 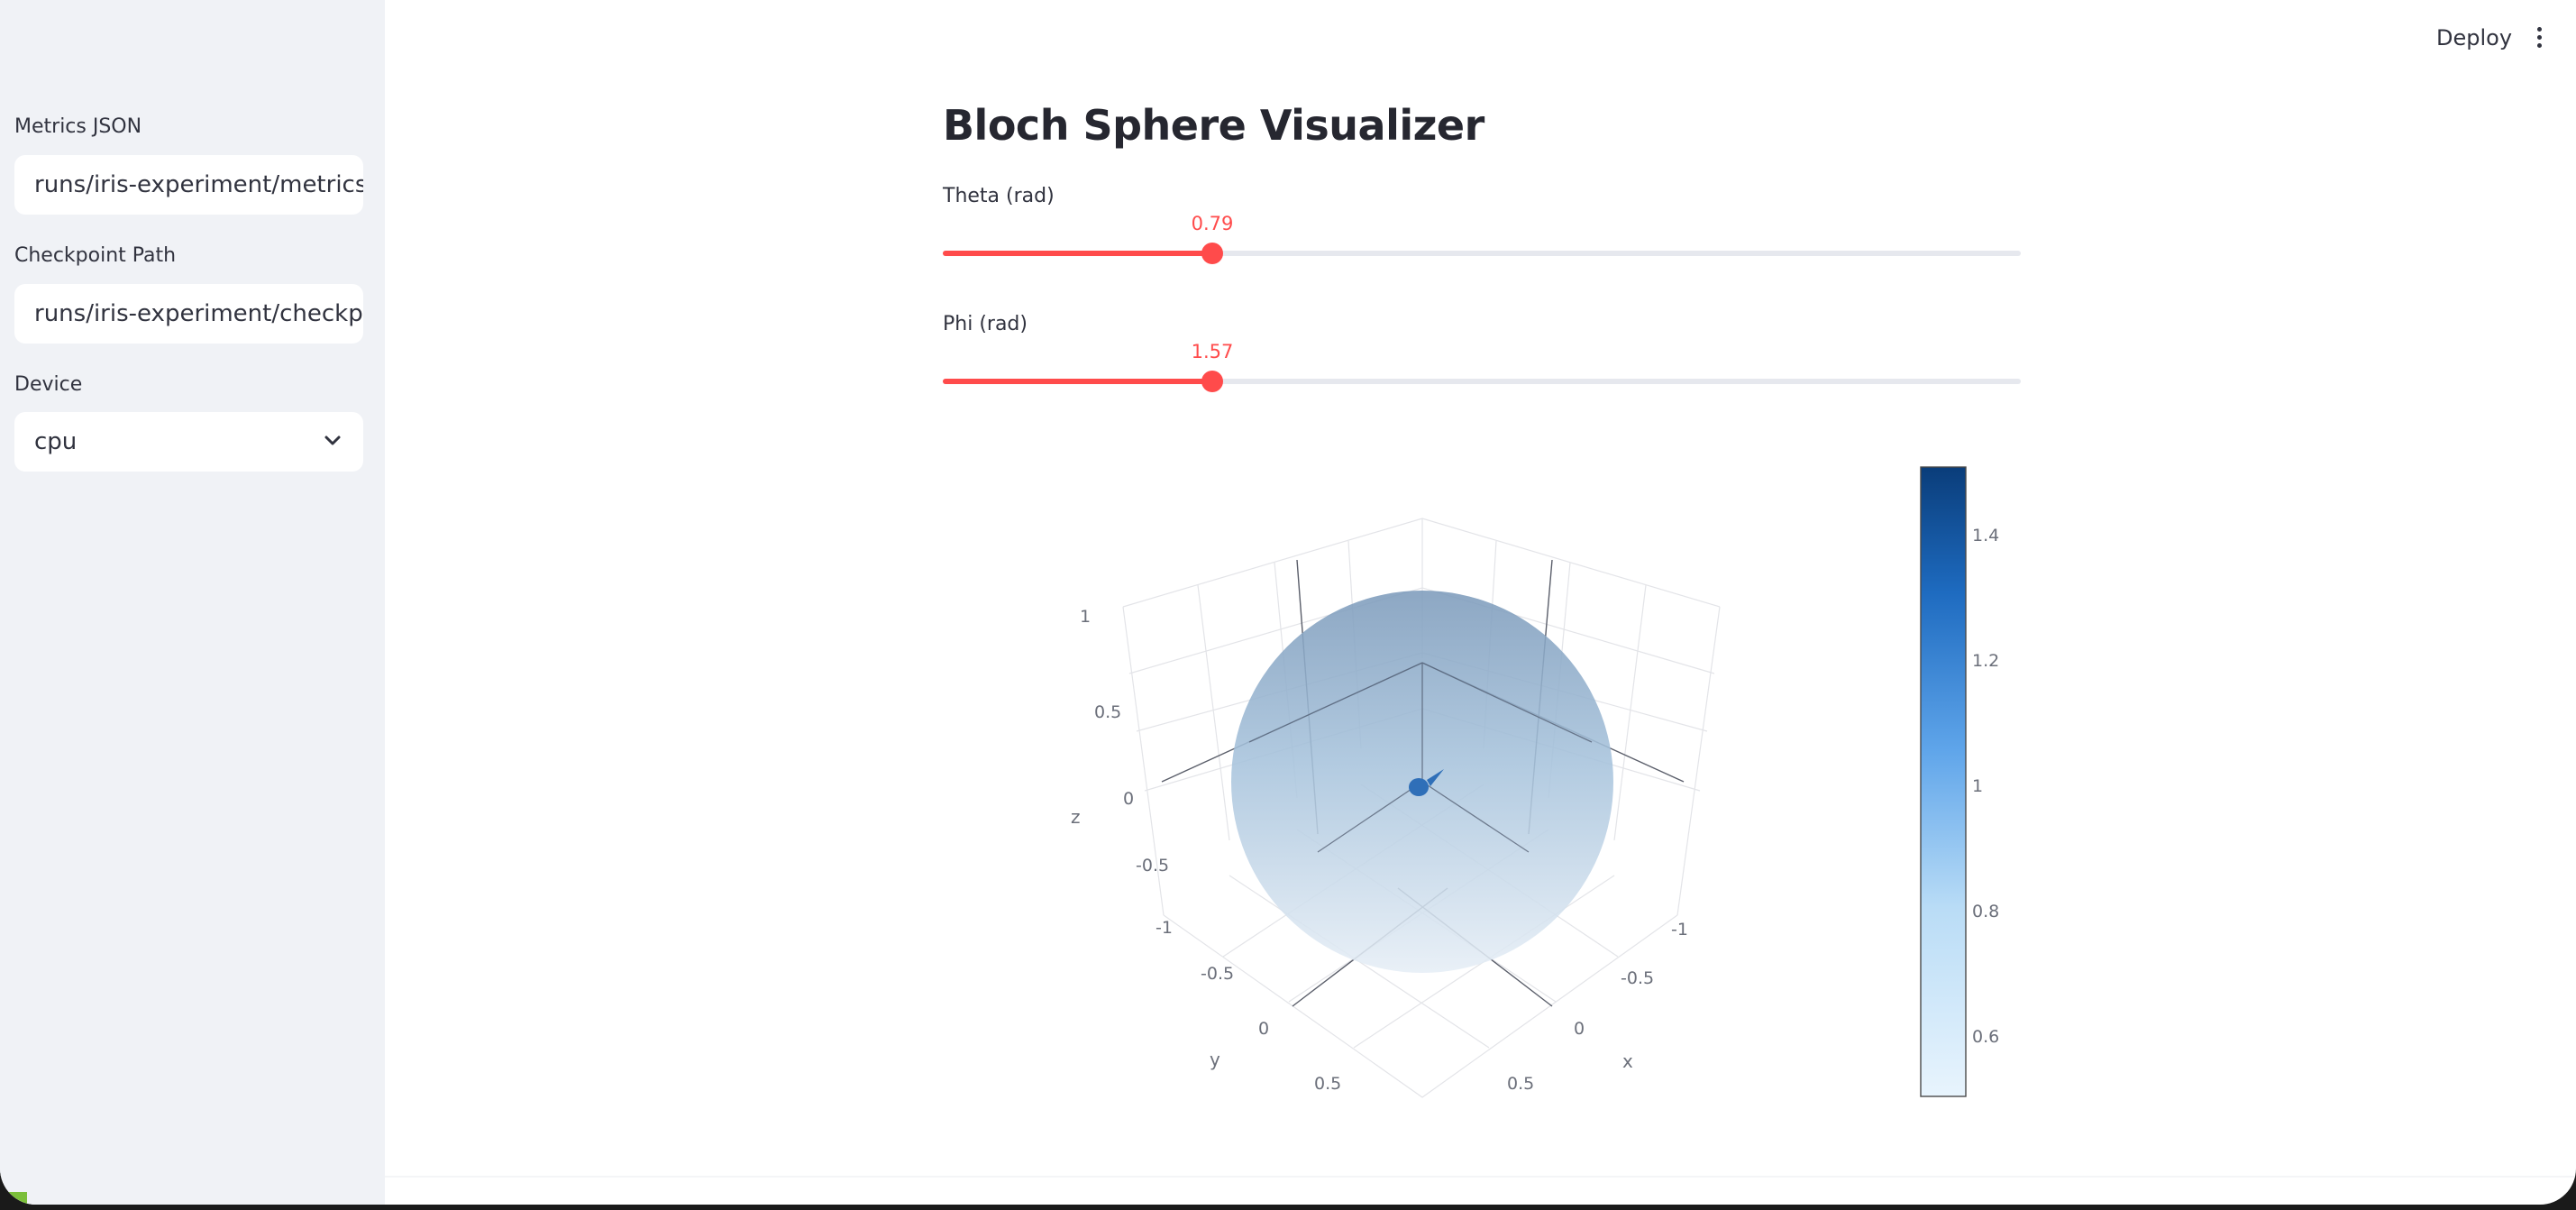 I want to click on footer-divider, so click(x=1480, y=1177).